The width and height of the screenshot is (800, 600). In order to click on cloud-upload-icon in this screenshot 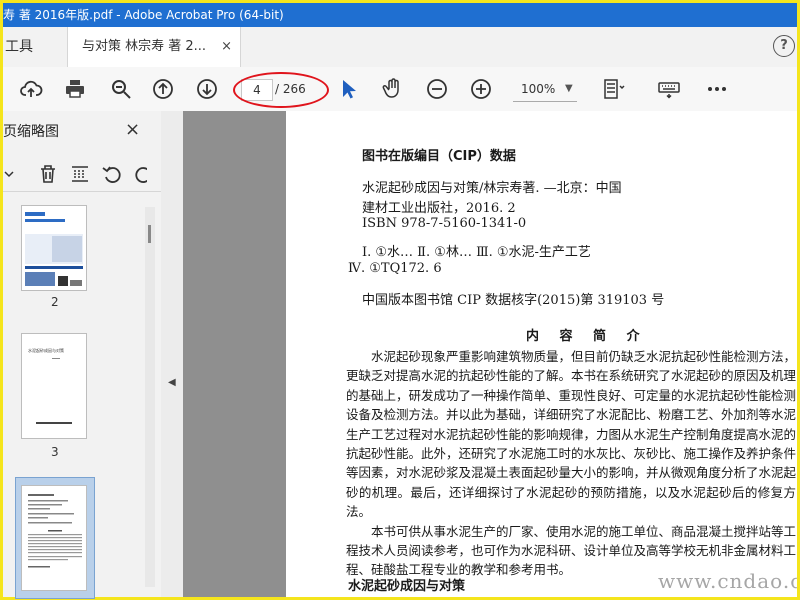, I will do `click(31, 89)`.